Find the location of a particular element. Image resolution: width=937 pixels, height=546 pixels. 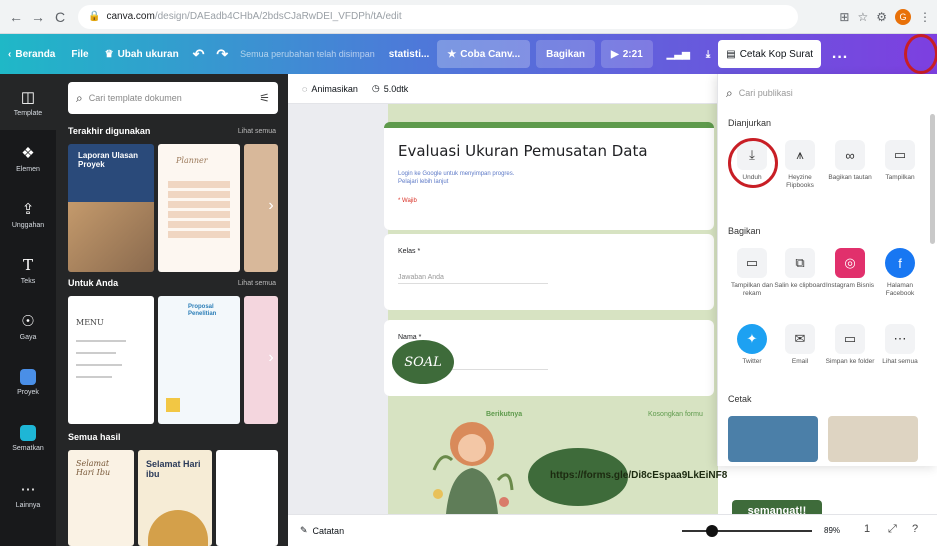

undo-icon: ↶ is located at coordinates (199, 54).